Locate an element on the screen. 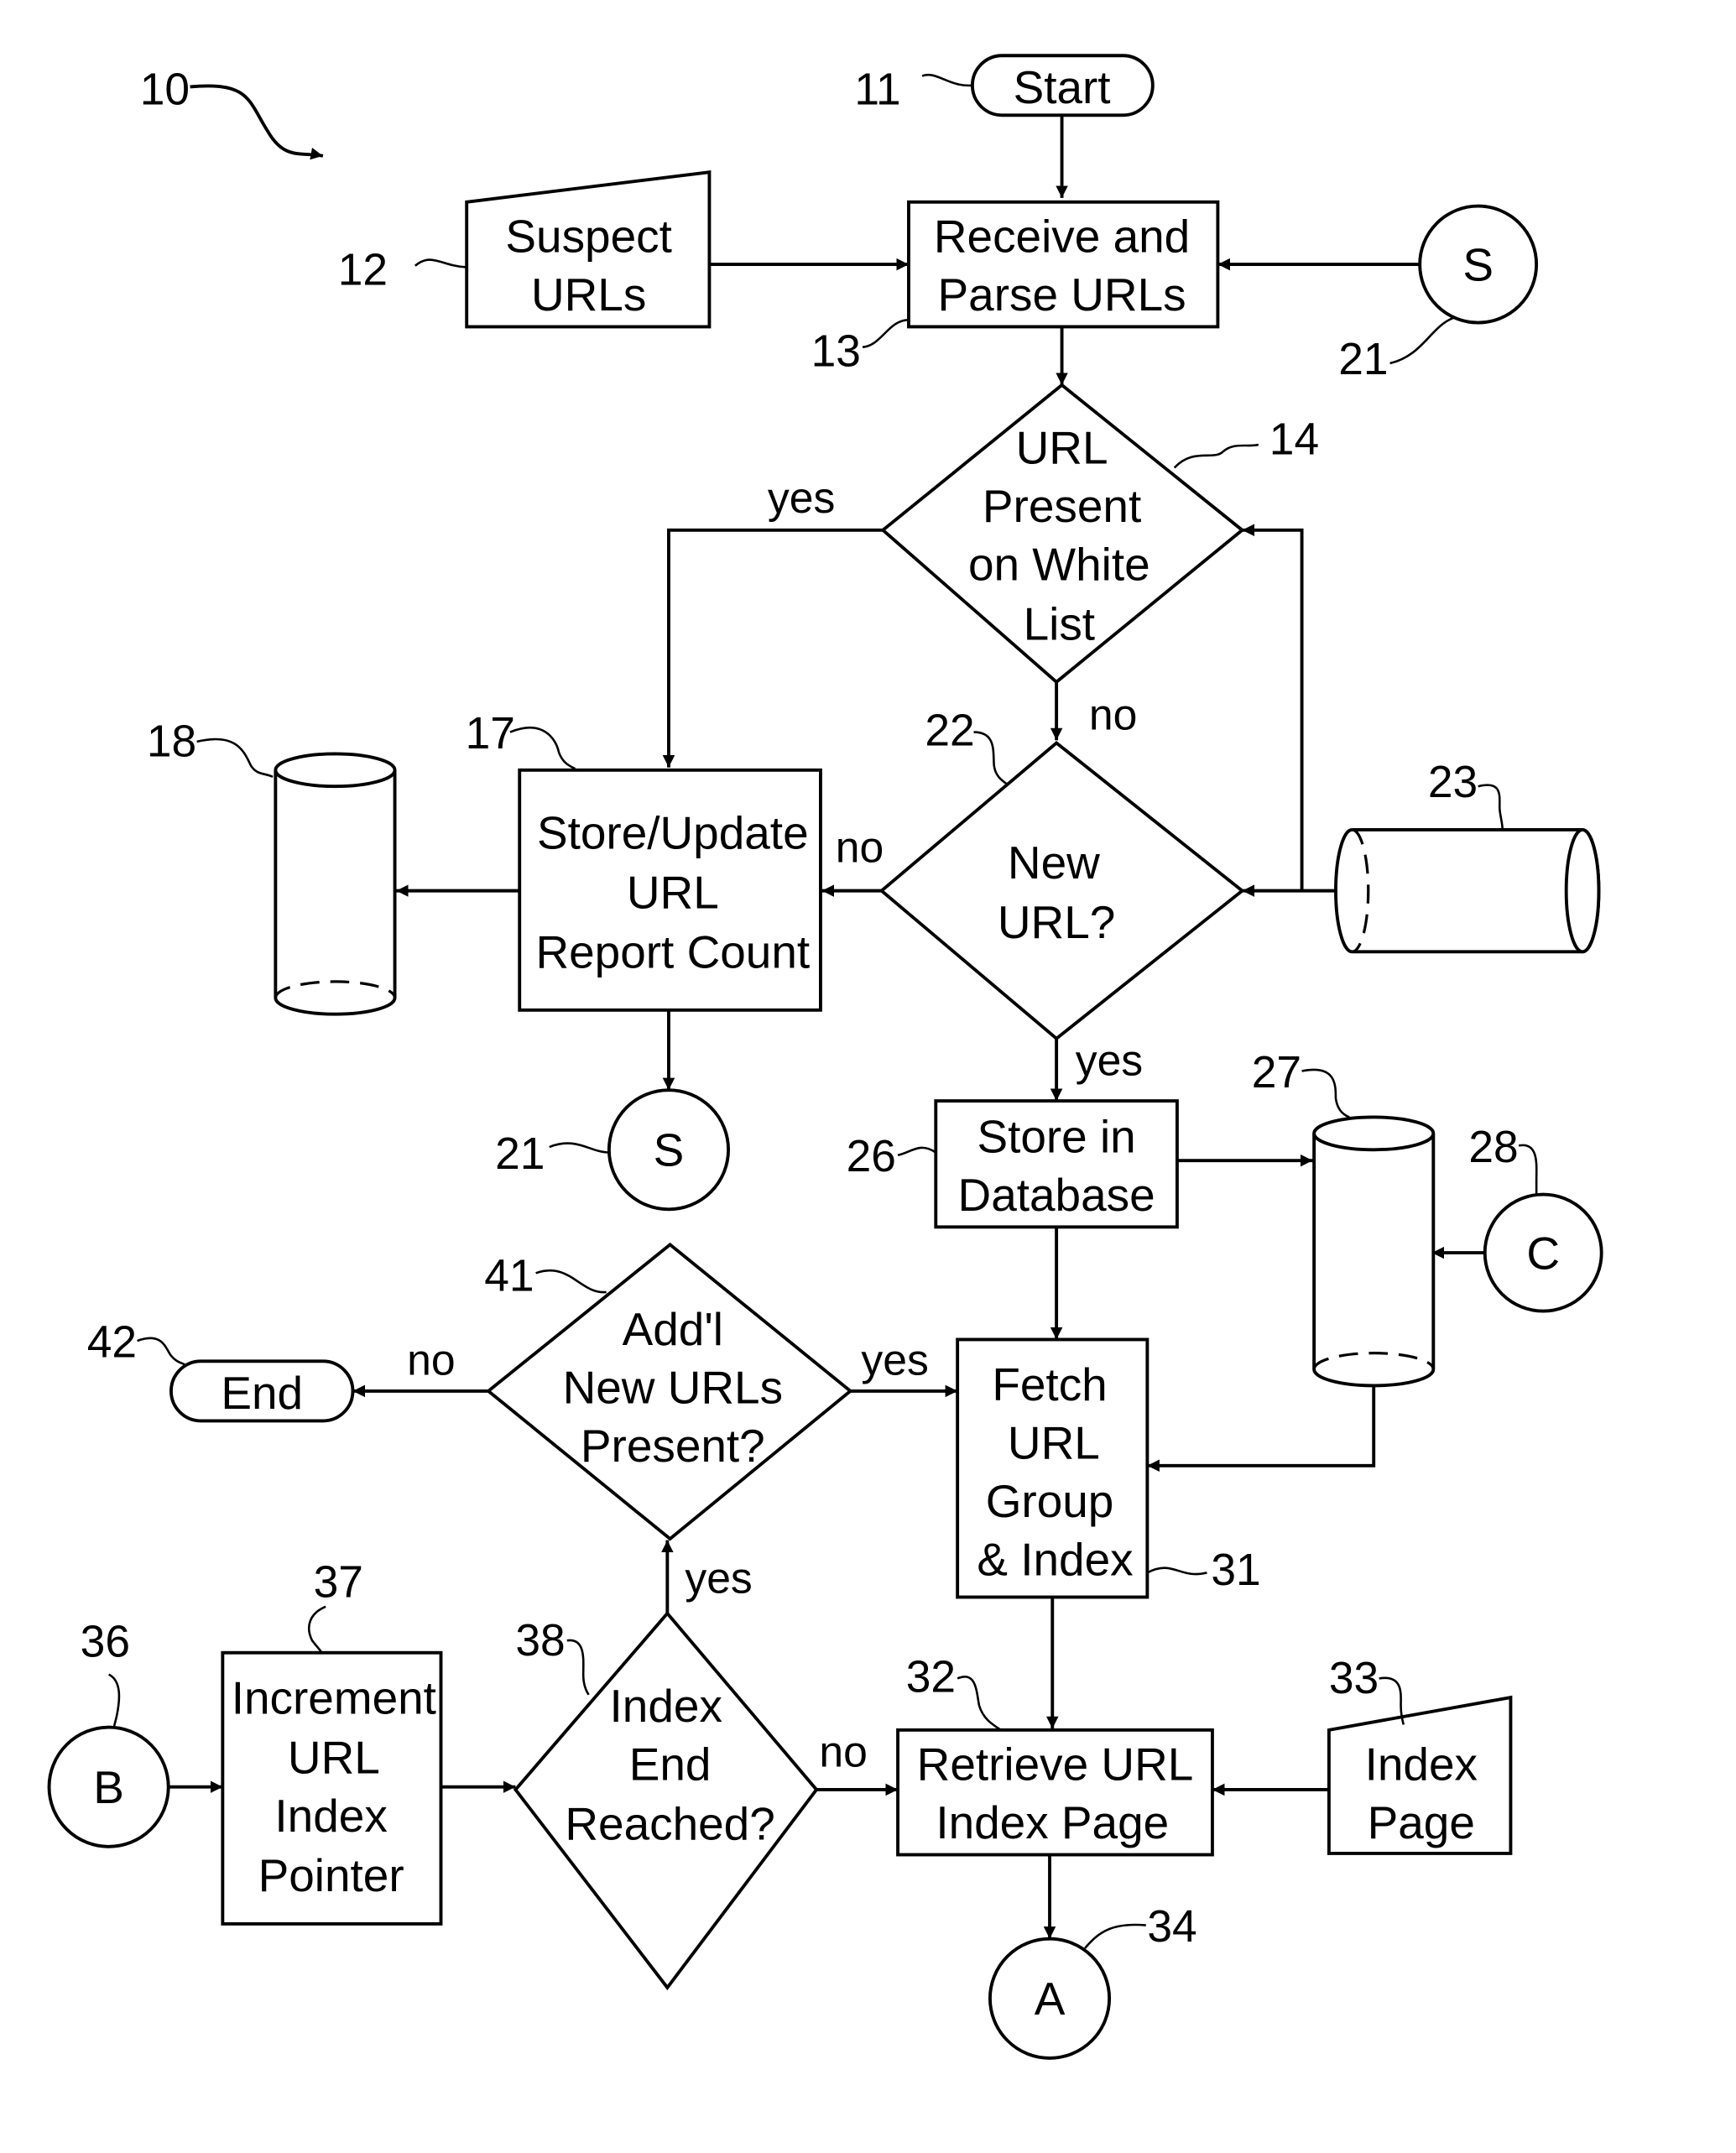 The height and width of the screenshot is (2153, 1736). ref-34: 34 is located at coordinates (1171, 1927).